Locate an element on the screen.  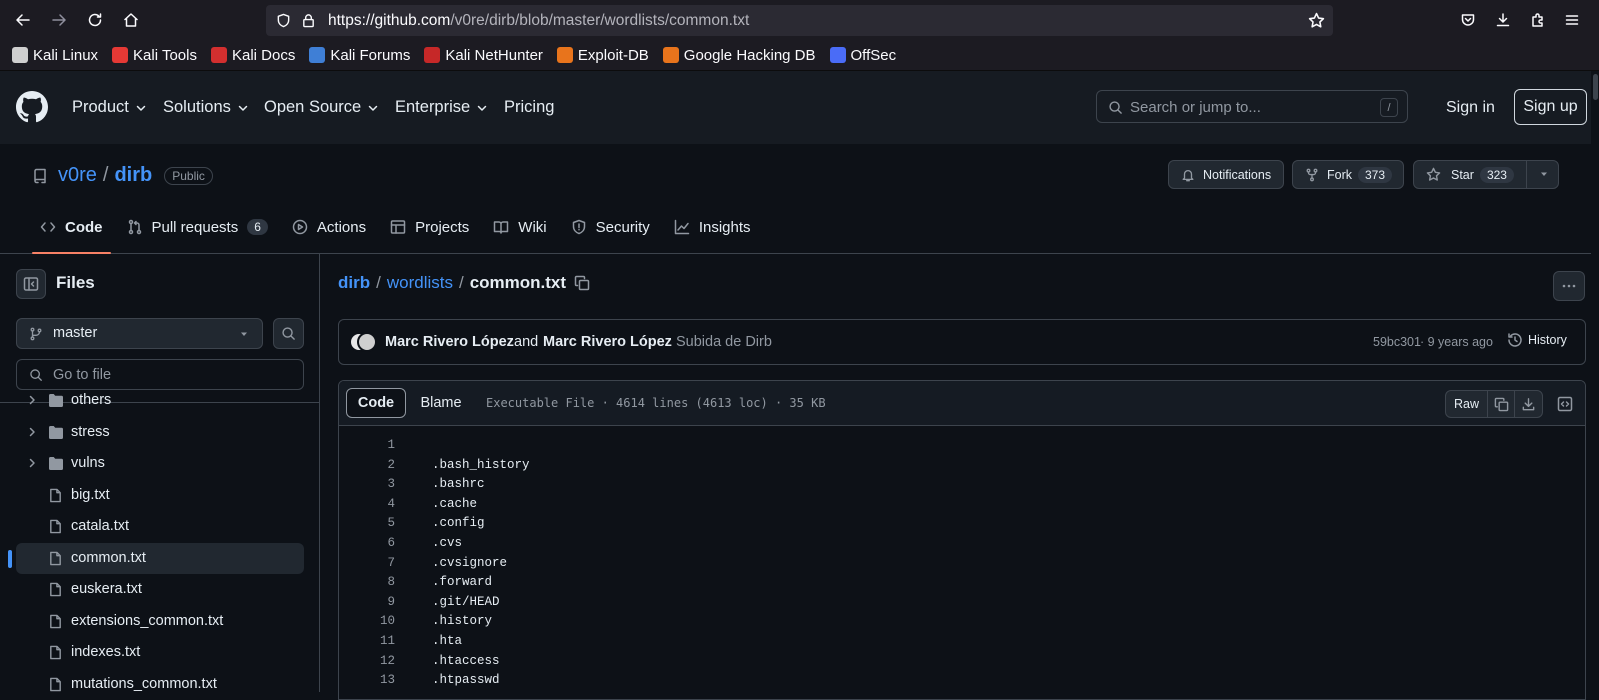
history-link: History is located at coordinates (1537, 340).